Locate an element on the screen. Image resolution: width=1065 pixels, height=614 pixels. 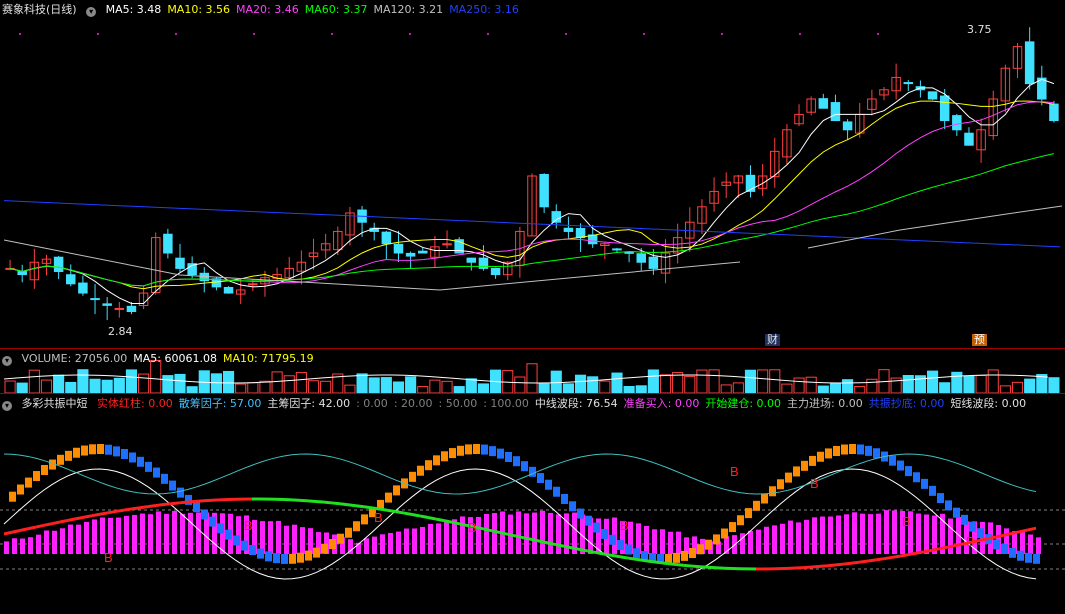
ma-legend-item: MA250: 3.16 is located at coordinates (484, 9).